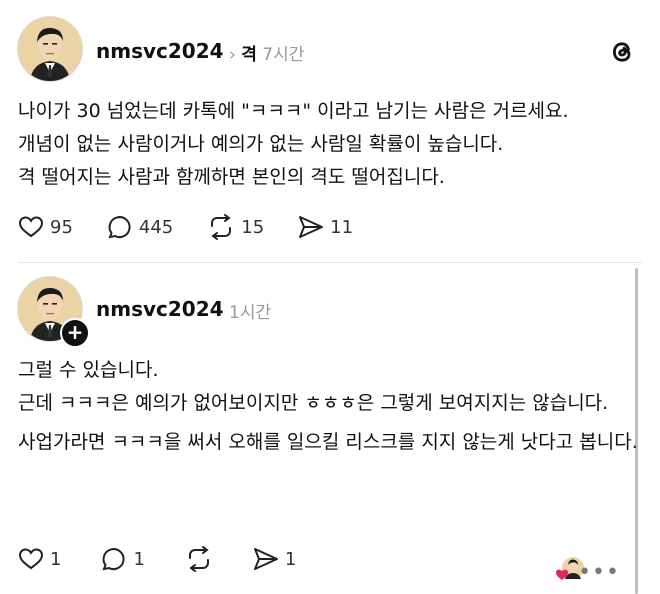 This screenshot has height=594, width=660. Describe the element at coordinates (56, 559) in the screenshot. I see `like-count: 1` at that location.